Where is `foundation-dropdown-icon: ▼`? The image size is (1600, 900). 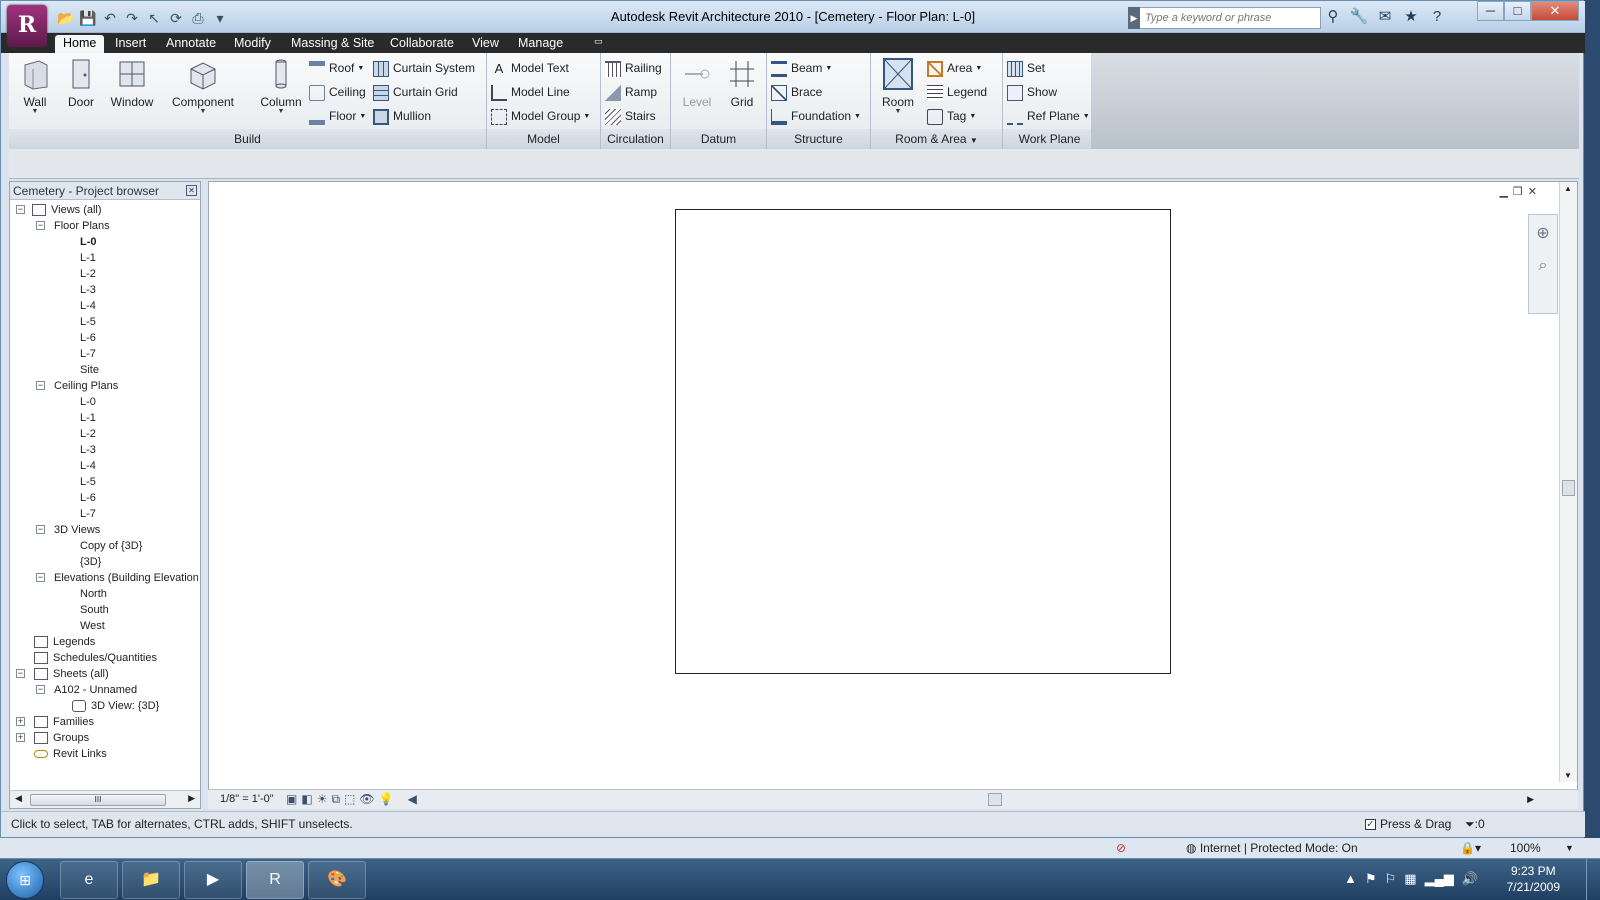
foundation-dropdown-icon: ▼ is located at coordinates (857, 116).